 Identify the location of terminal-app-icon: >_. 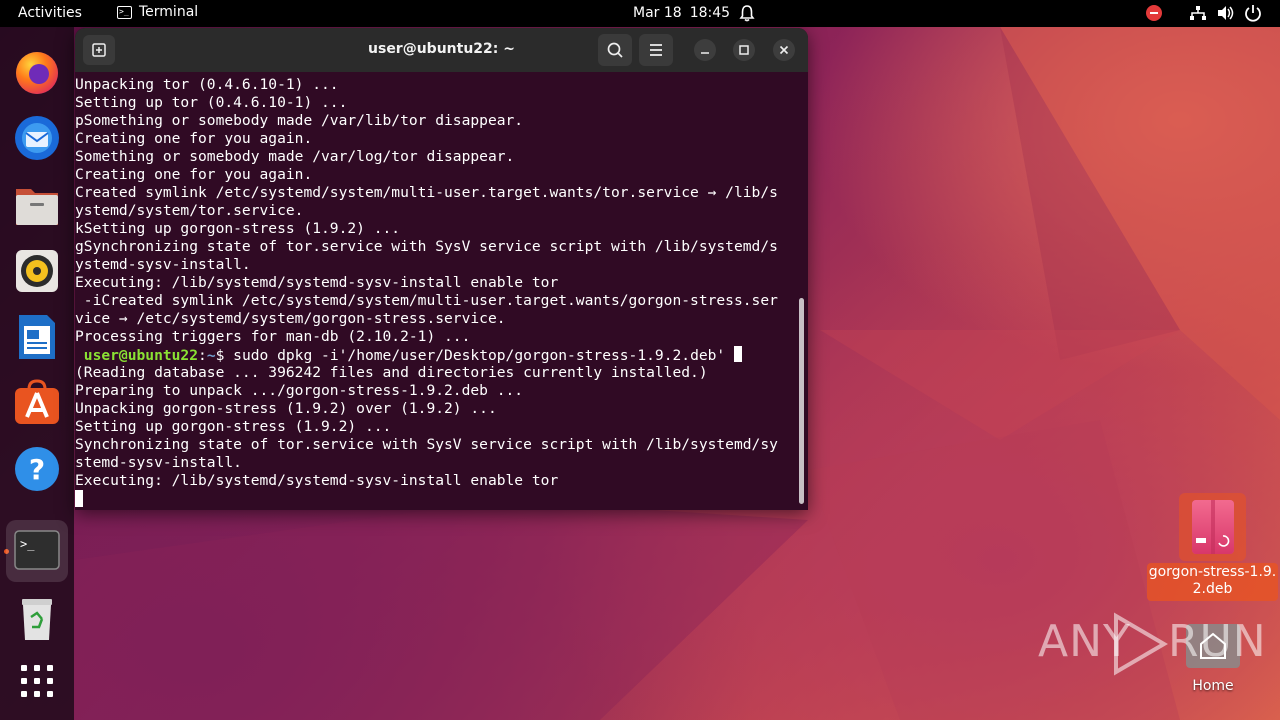
(124, 12).